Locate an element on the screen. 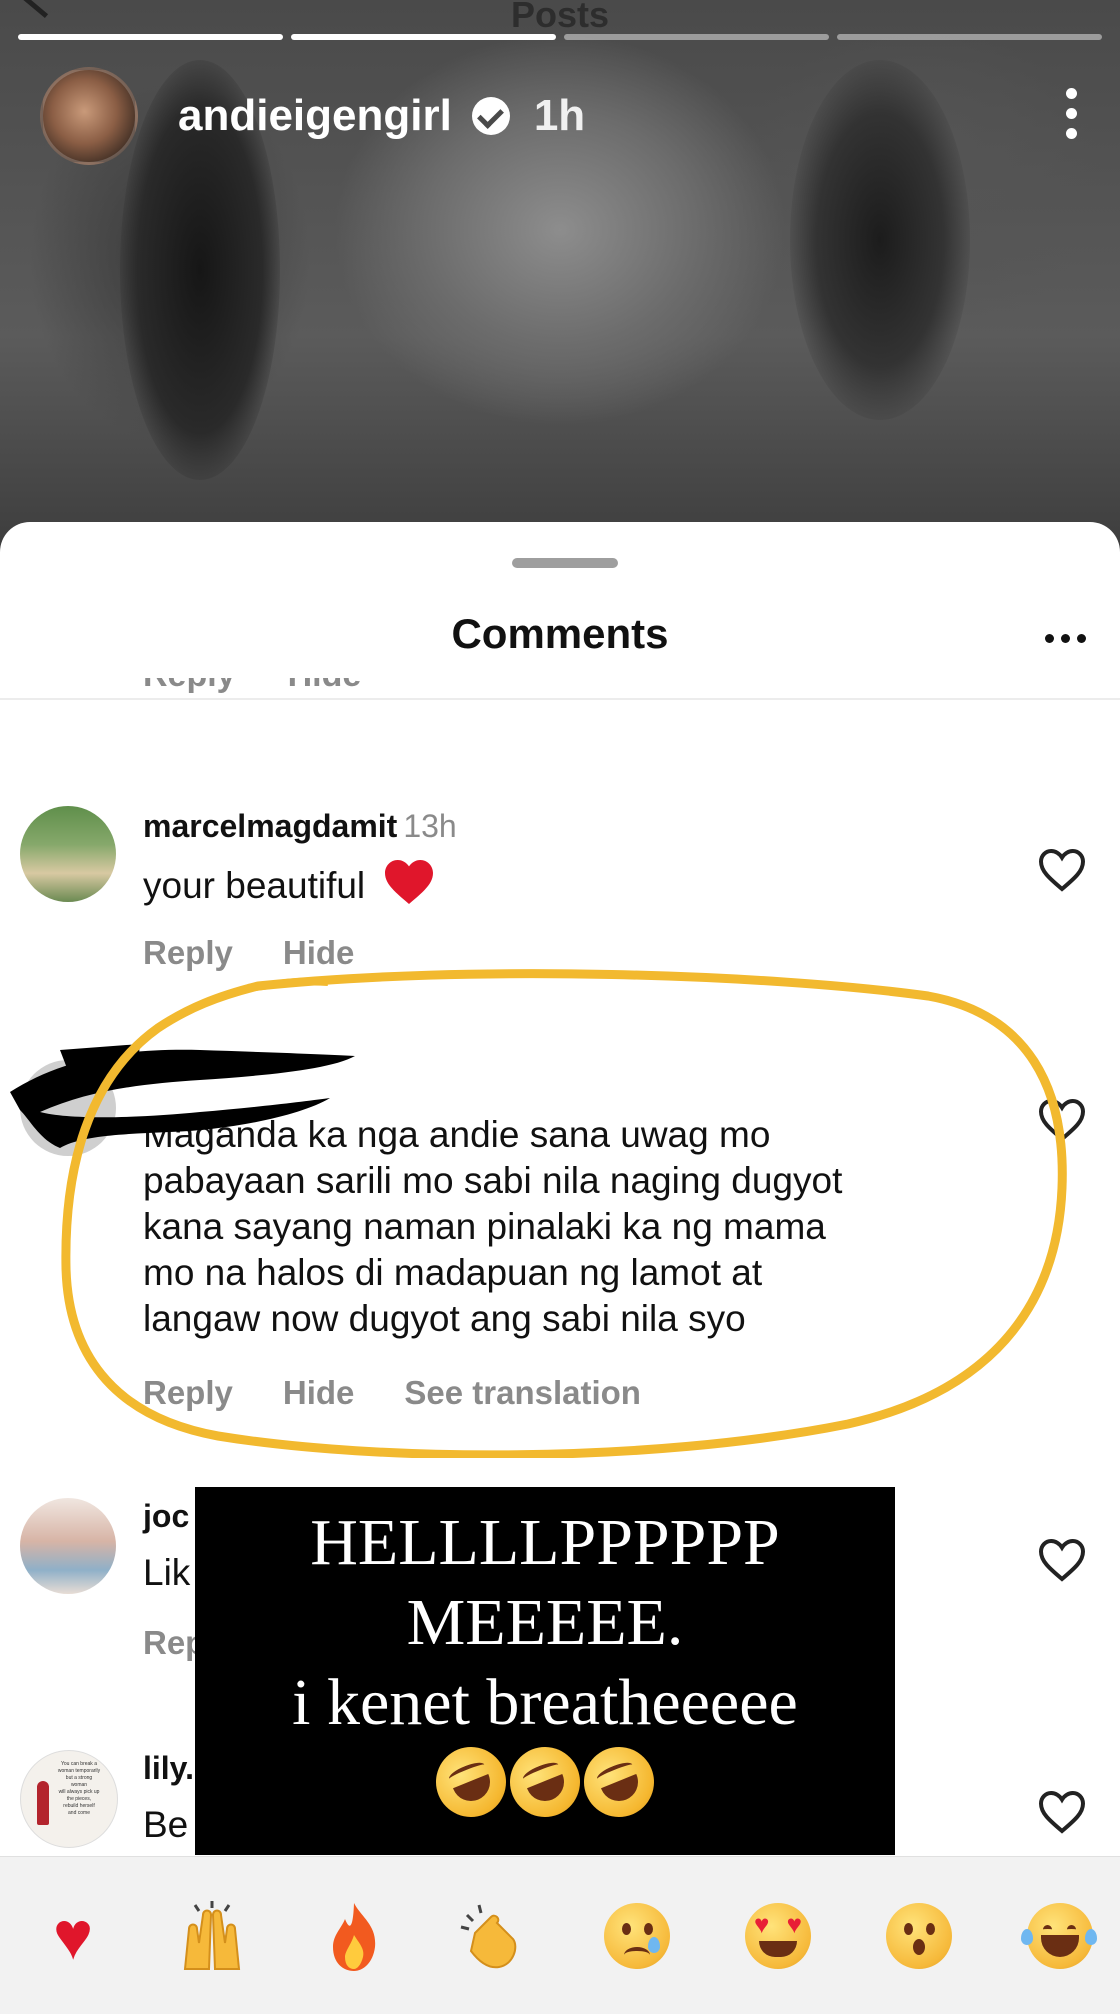  fire-reaction-icon is located at coordinates (354, 1936).